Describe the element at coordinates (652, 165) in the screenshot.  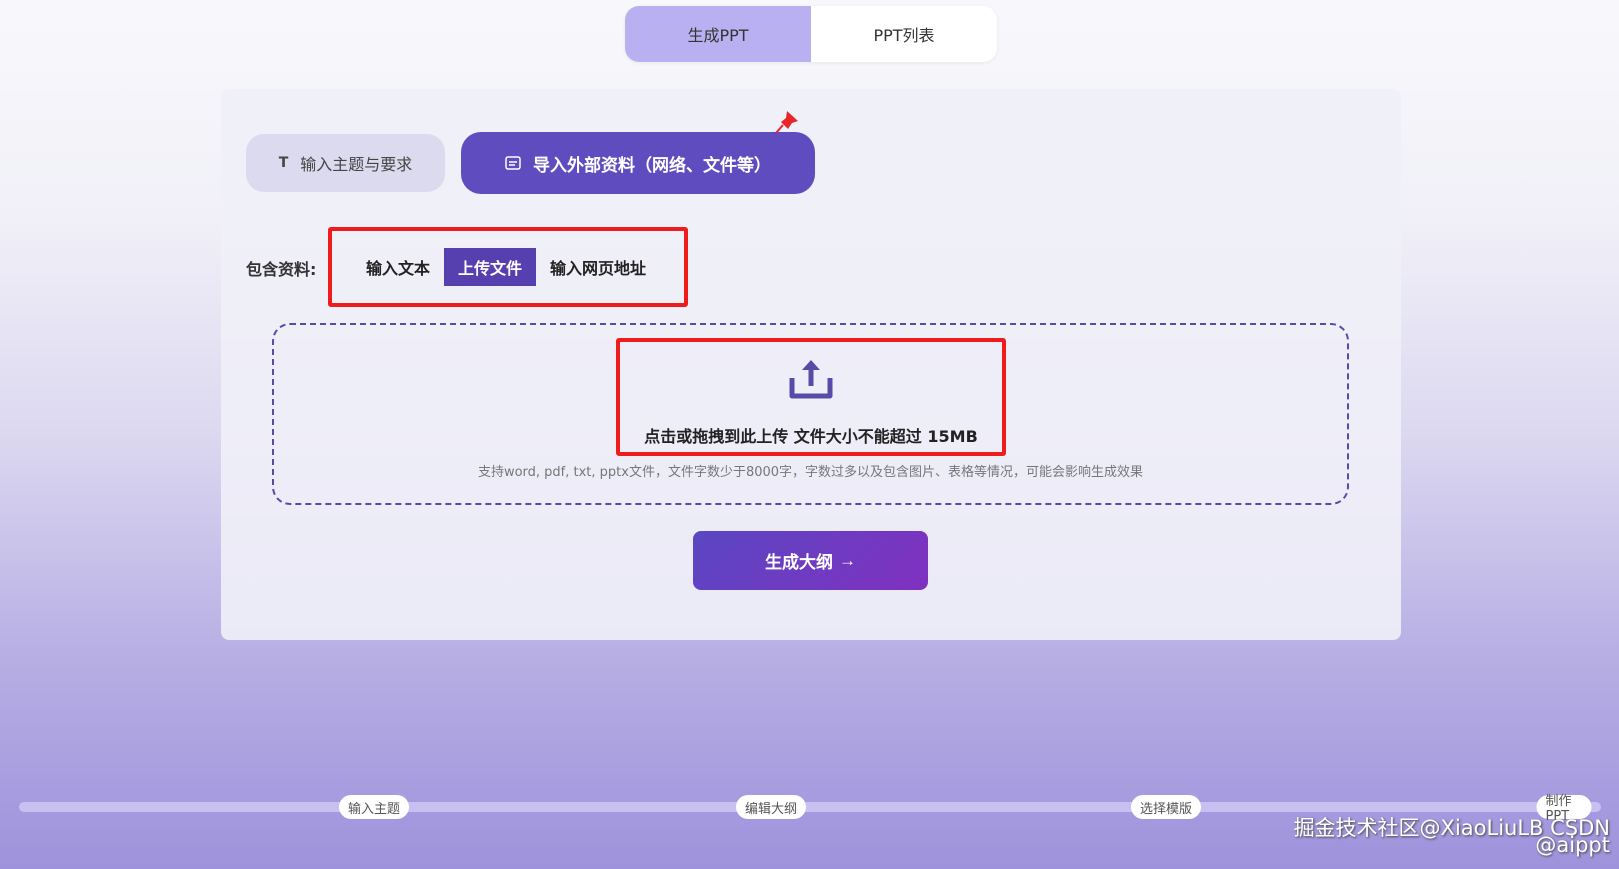
I see `mode-import-label: 导入外部资料（网络、文件等）` at that location.